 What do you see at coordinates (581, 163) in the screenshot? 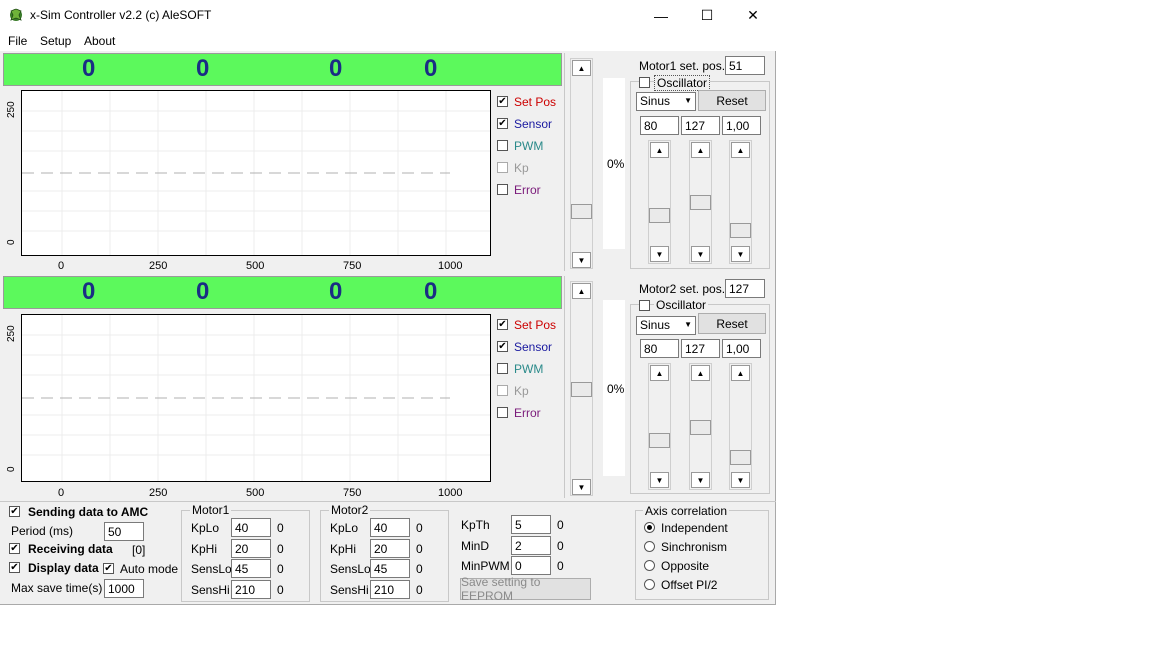
I see `motor1-position-scrollbar: ▲ ▼` at bounding box center [581, 163].